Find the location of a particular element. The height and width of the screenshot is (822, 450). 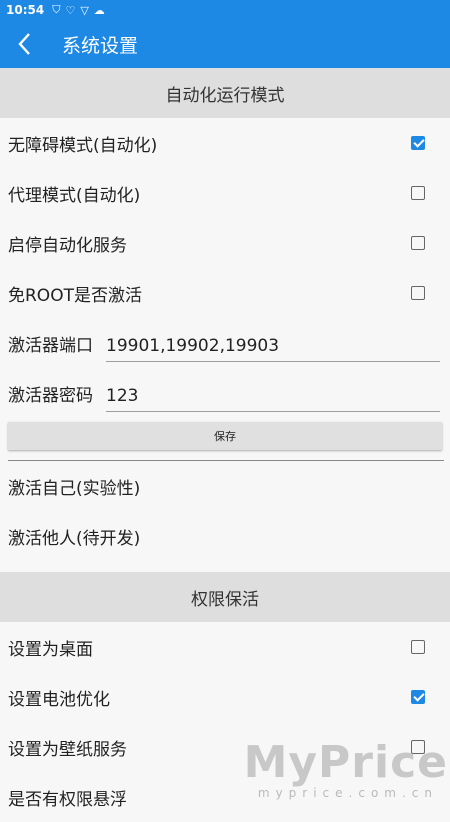

app-bar: 系统设置 is located at coordinates (225, 44).